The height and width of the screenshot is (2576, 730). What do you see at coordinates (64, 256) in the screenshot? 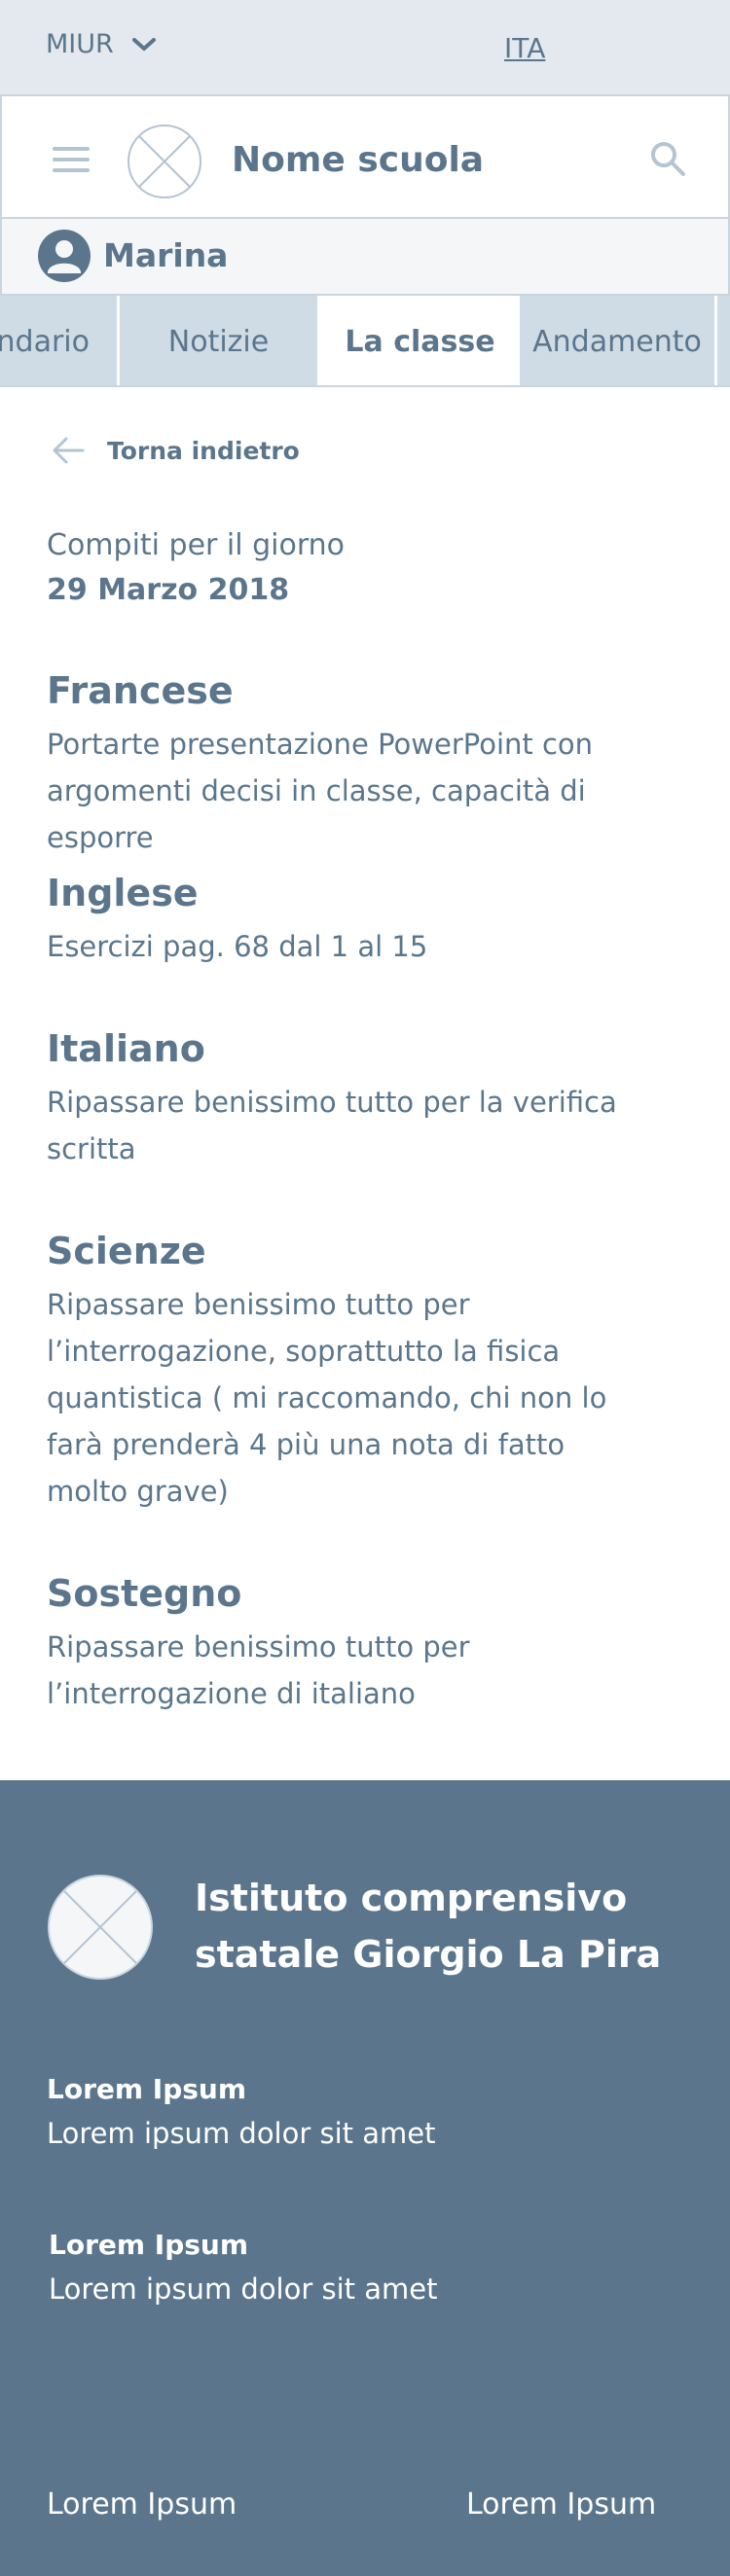
I see `user-avatar-icon` at bounding box center [64, 256].